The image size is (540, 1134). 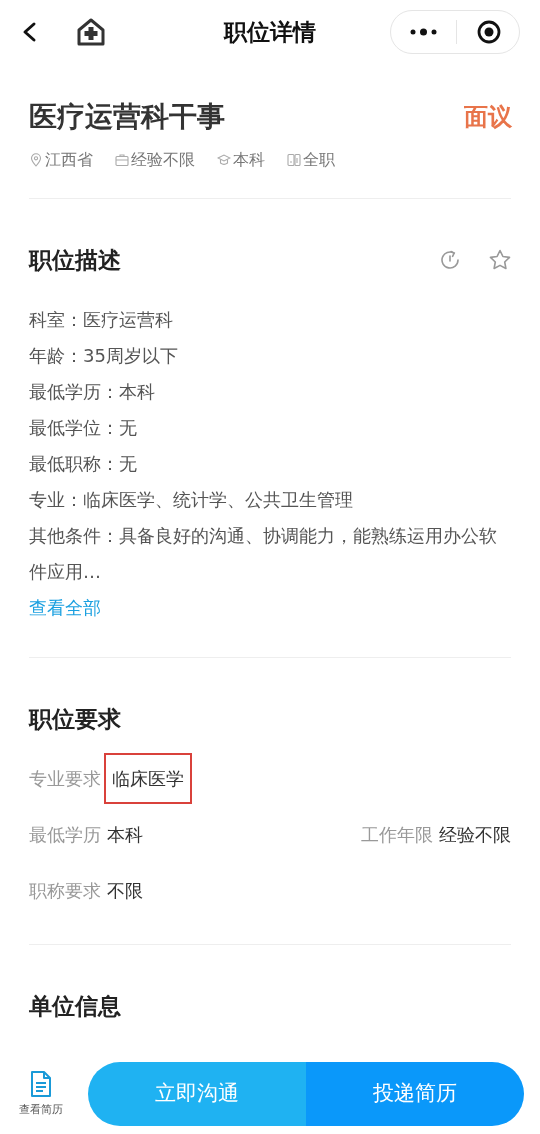 I want to click on description-line: 最低学历：本科, so click(x=92, y=391).